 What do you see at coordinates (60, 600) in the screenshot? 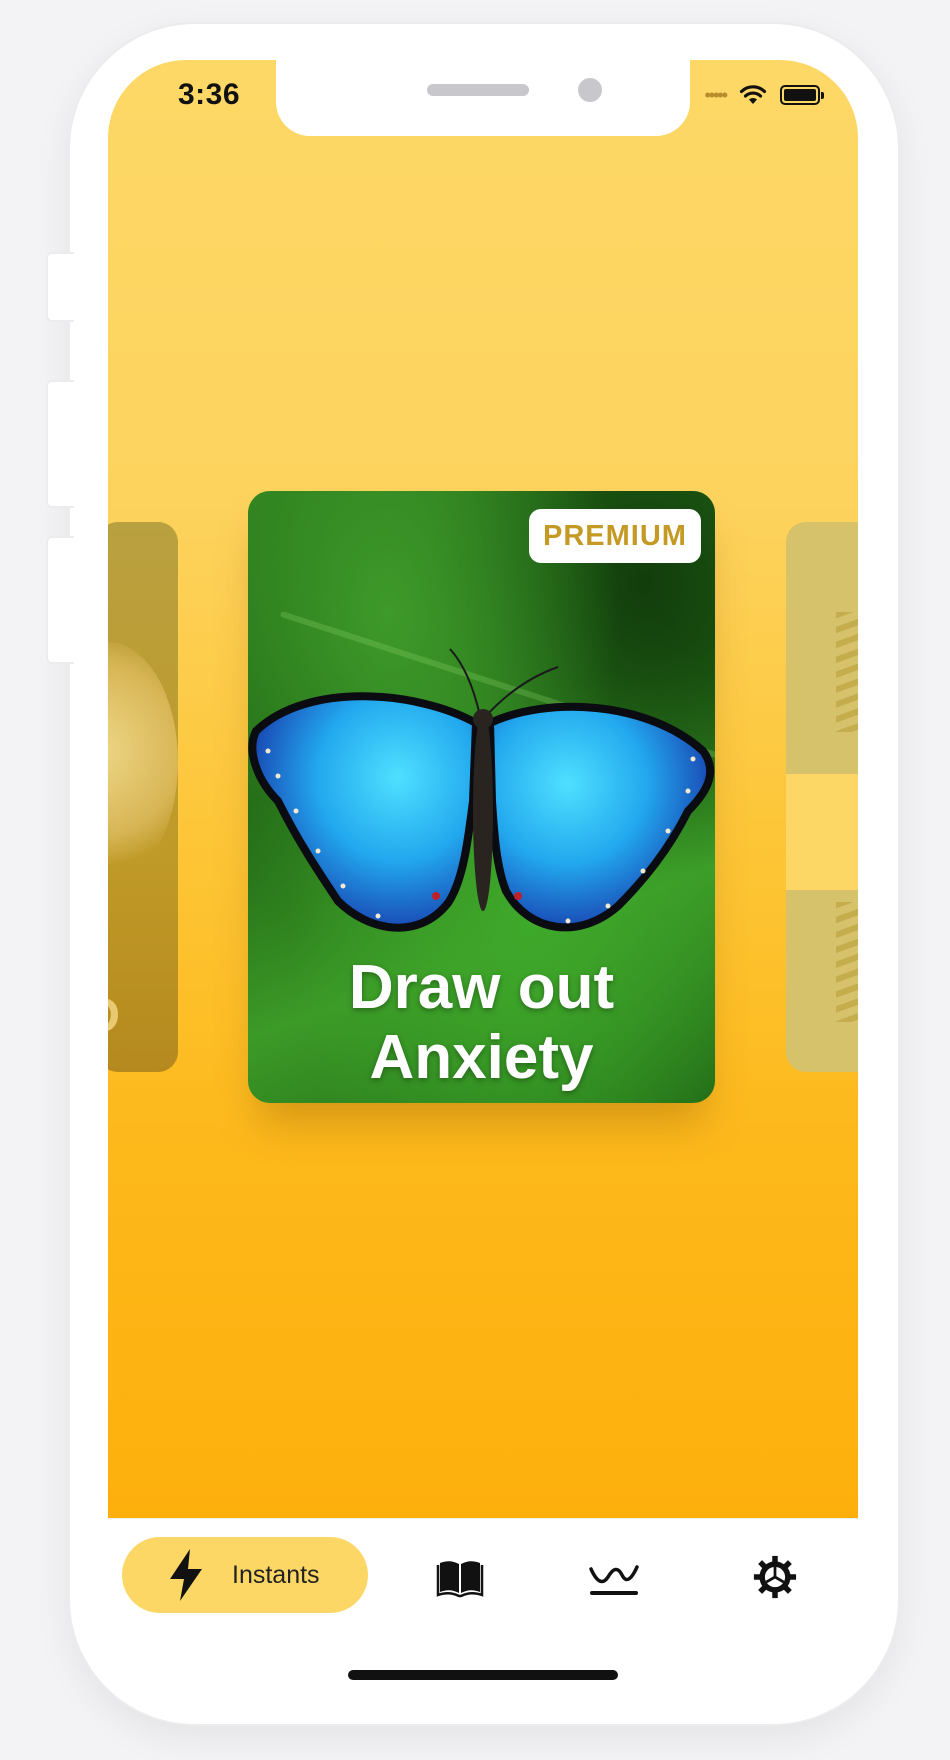
I see `volume-down-button` at bounding box center [60, 600].